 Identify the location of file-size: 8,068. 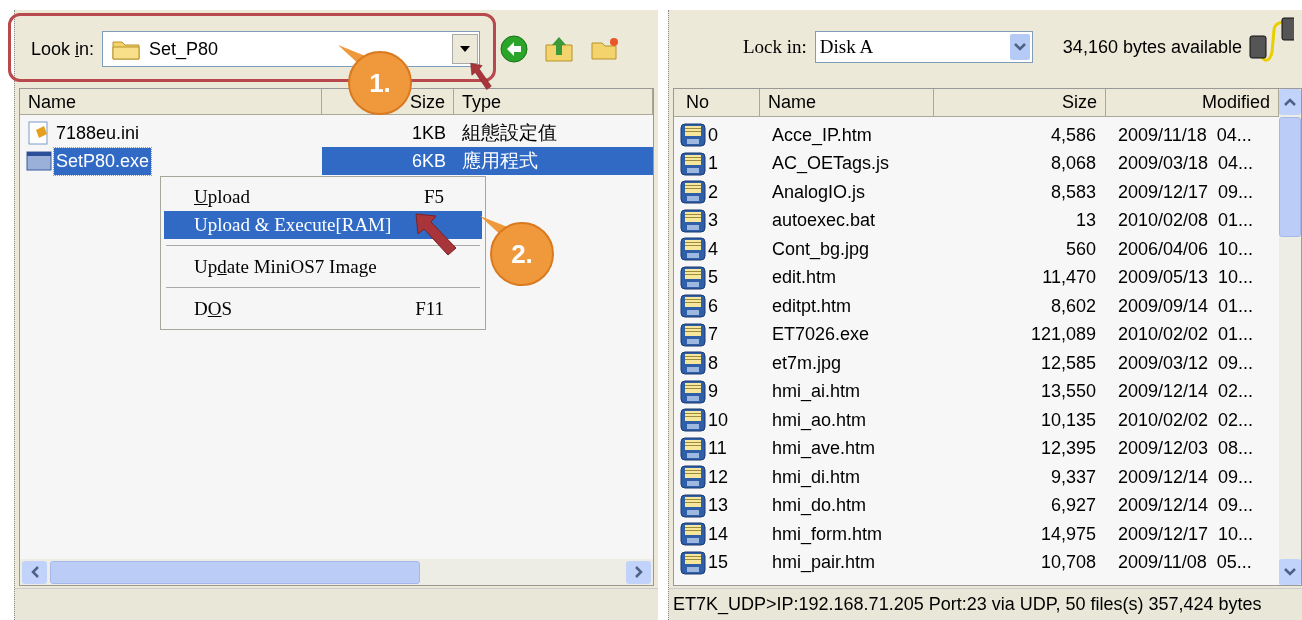
(1073, 164).